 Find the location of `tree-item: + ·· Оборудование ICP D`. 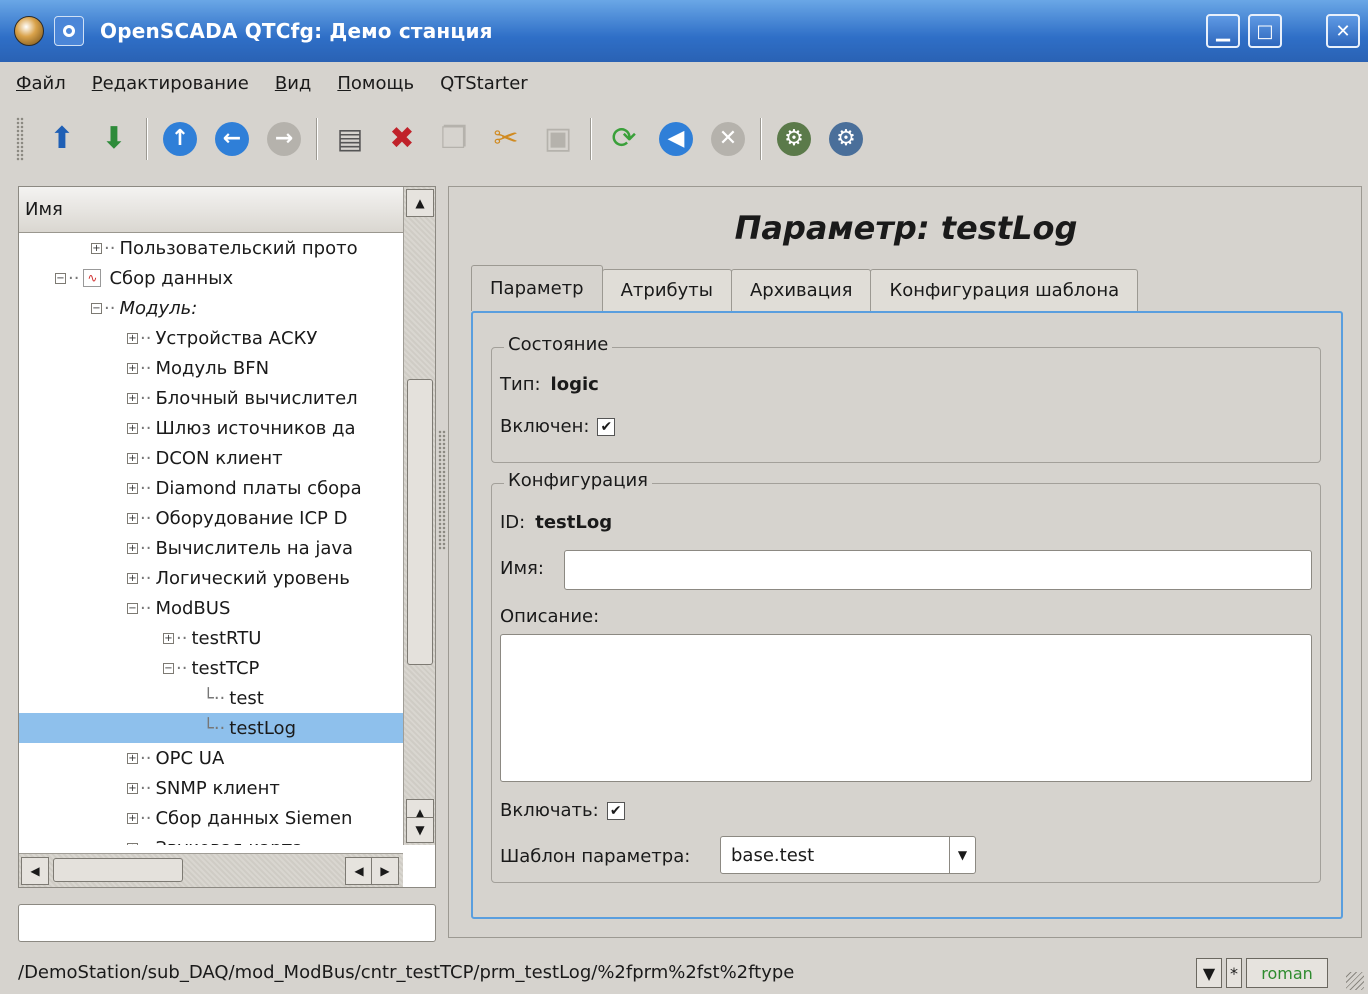

tree-item: + ·· Оборудование ICP D is located at coordinates (211, 518).